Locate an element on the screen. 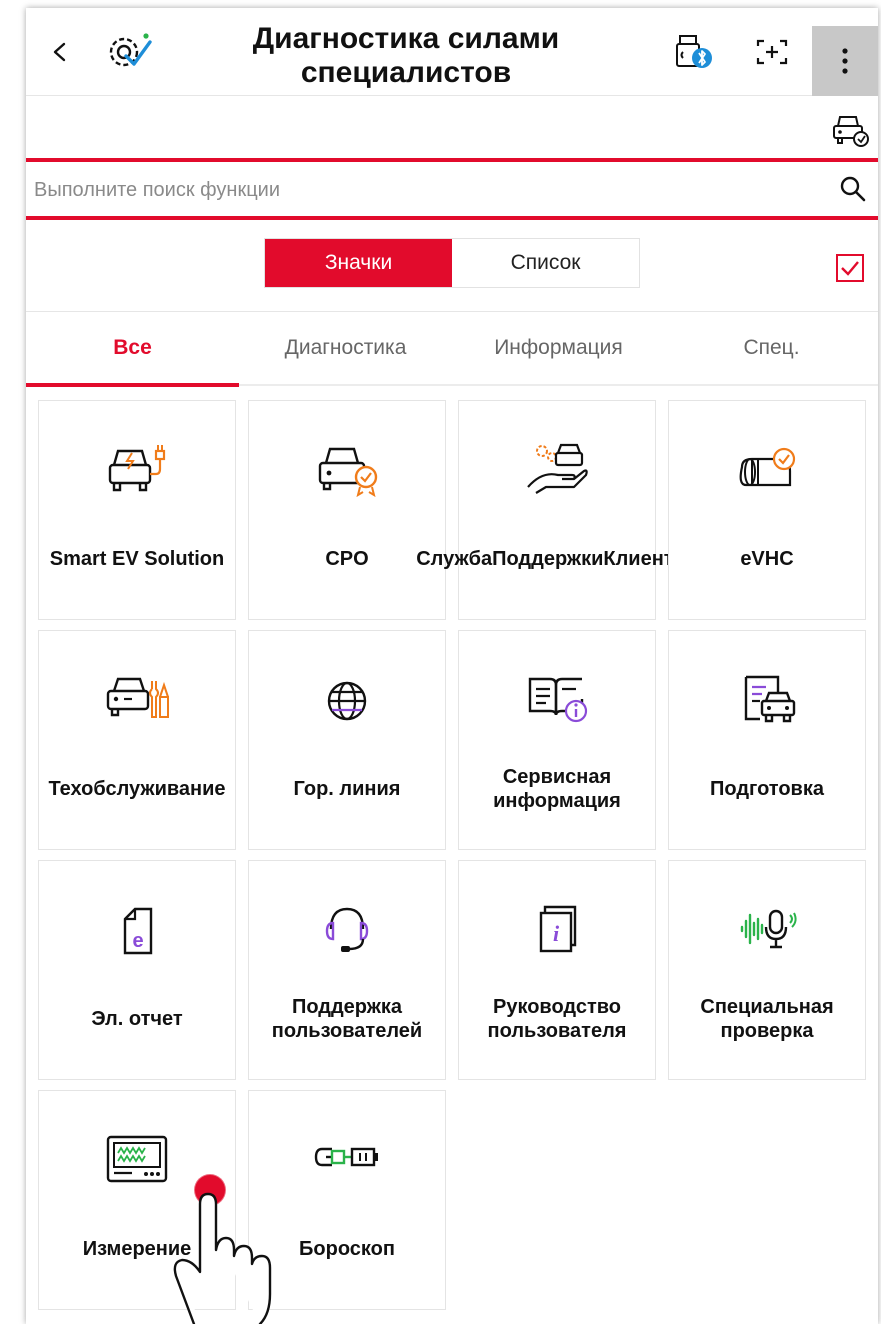 This screenshot has width=881, height=1324. tile-label: Бороскоп is located at coordinates (347, 1249).